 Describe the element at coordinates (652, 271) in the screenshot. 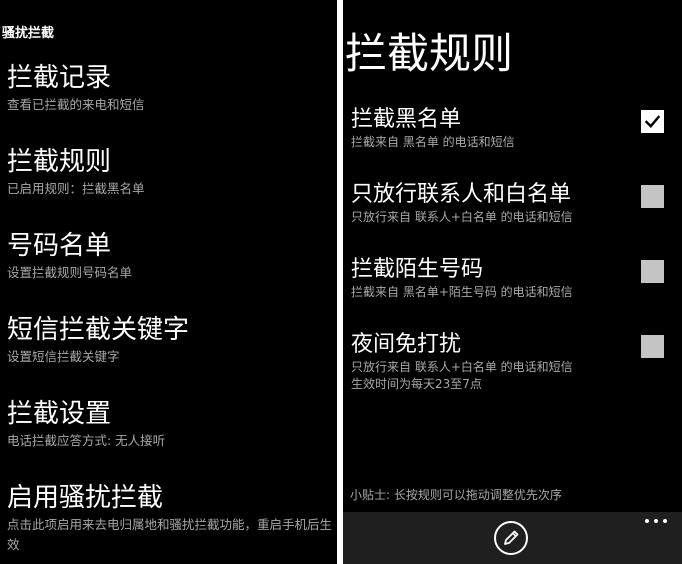

I see `rule-checkbox-block-strangers` at that location.